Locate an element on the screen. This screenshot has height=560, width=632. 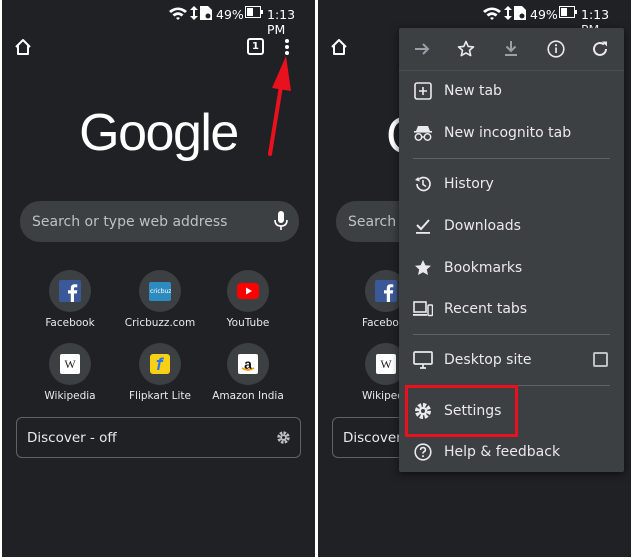
menu-item-new-tab: New tab is located at coordinates (511, 91).